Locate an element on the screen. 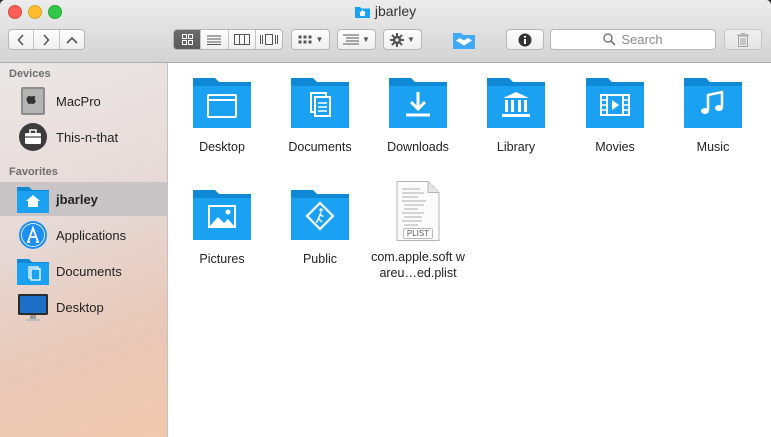 The height and width of the screenshot is (437, 771). column-view-button is located at coordinates (242, 39).